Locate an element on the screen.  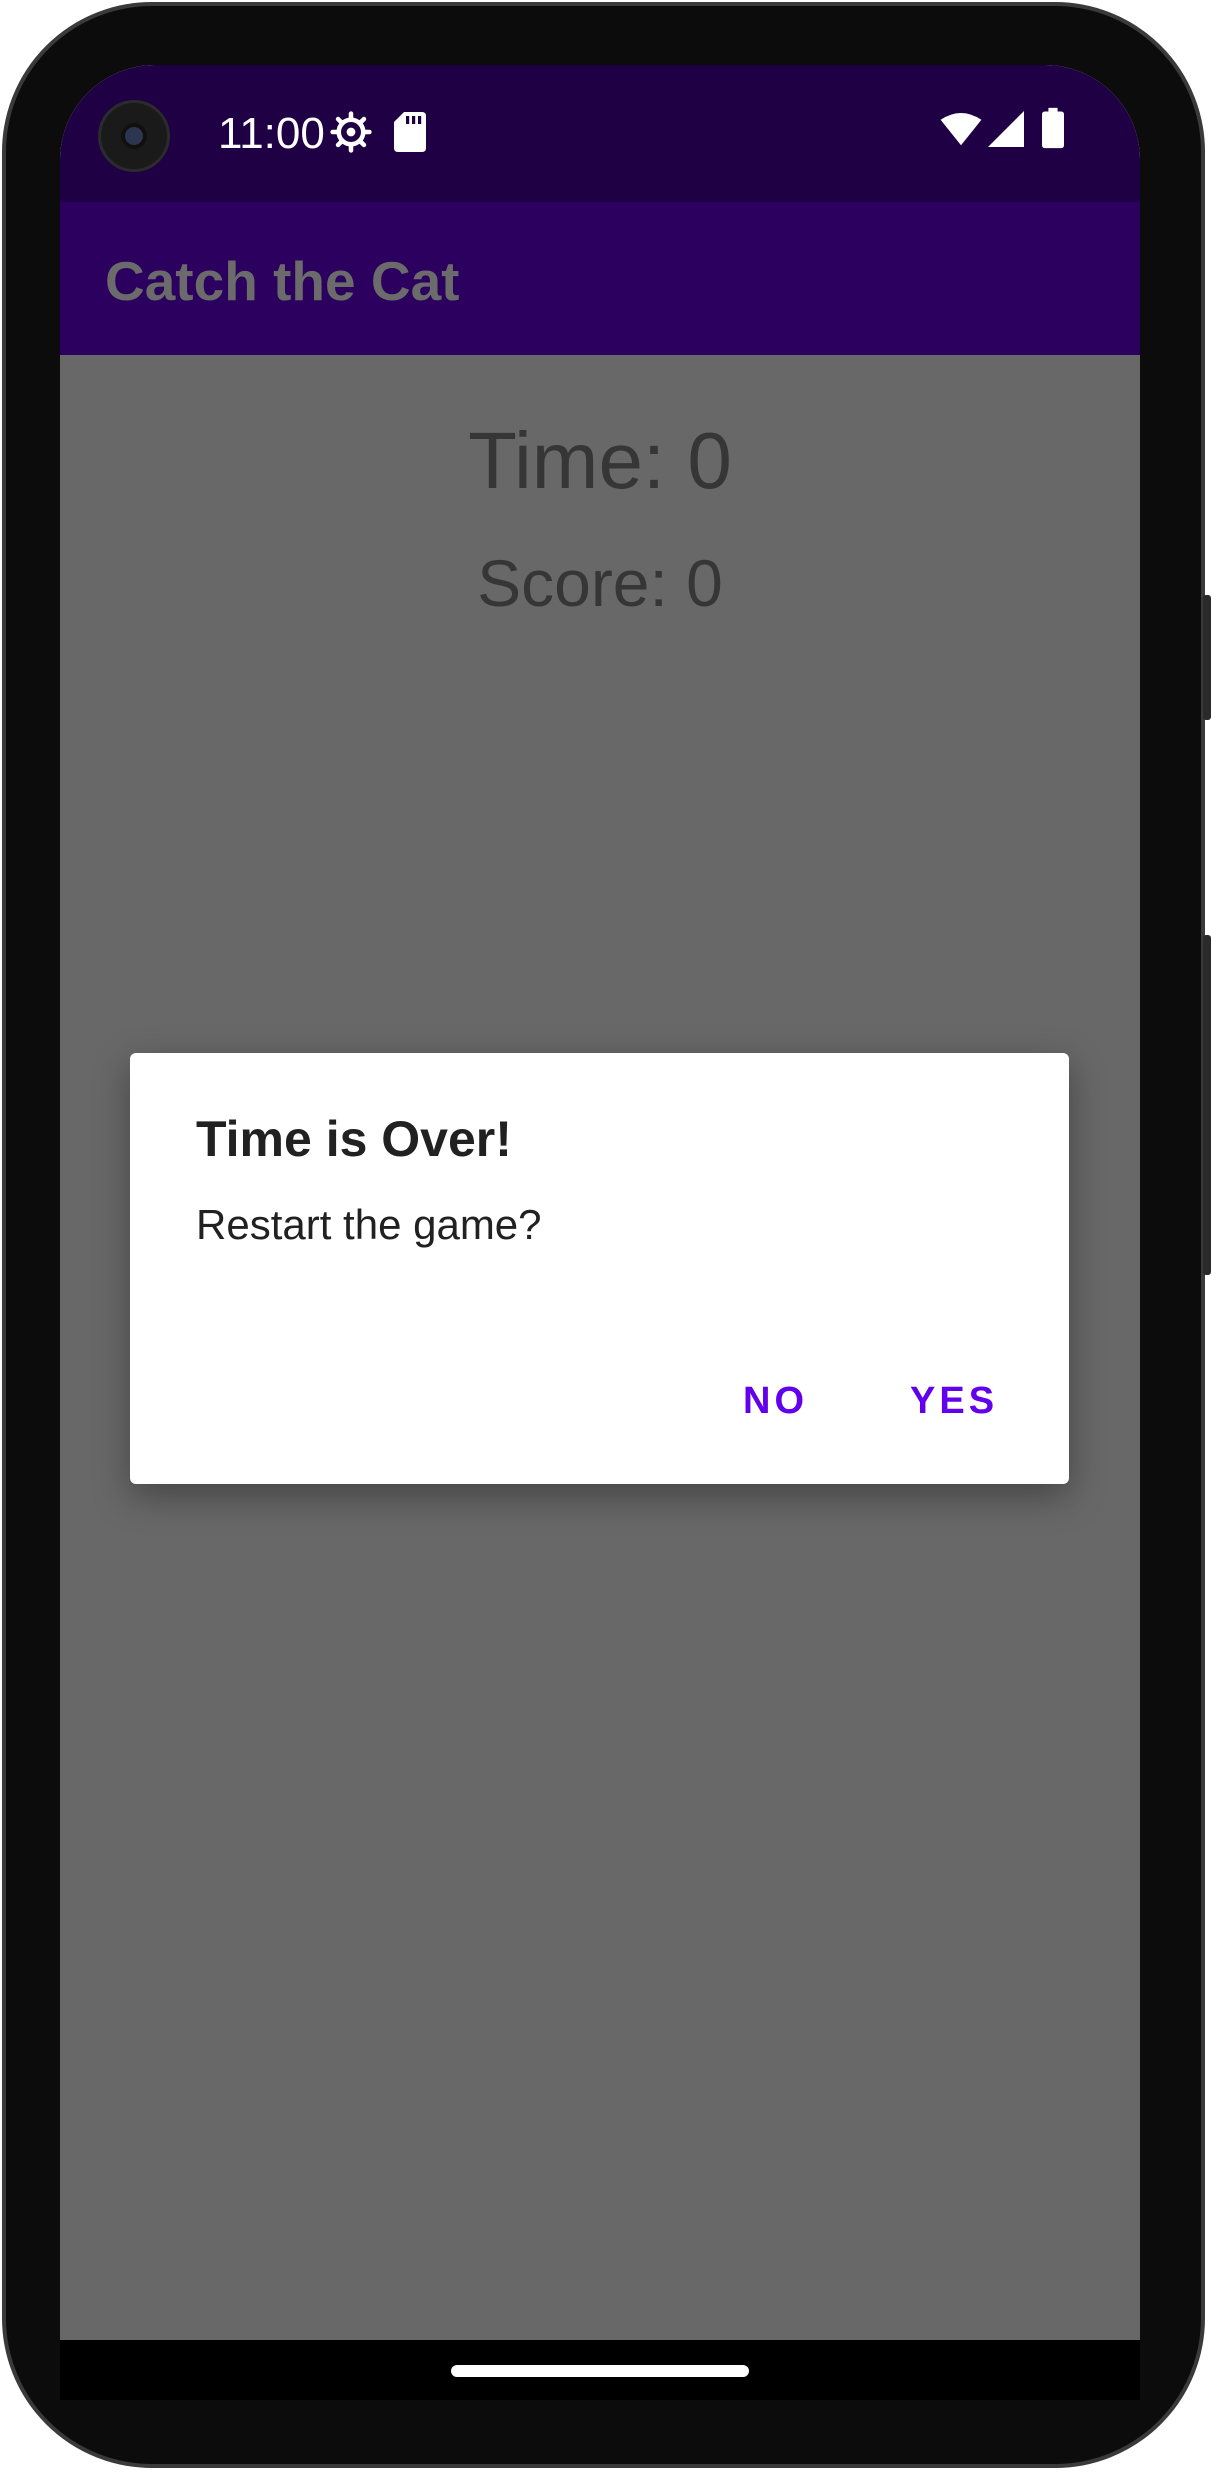
dialog-message: Restart the game? is located at coordinates (369, 1224).